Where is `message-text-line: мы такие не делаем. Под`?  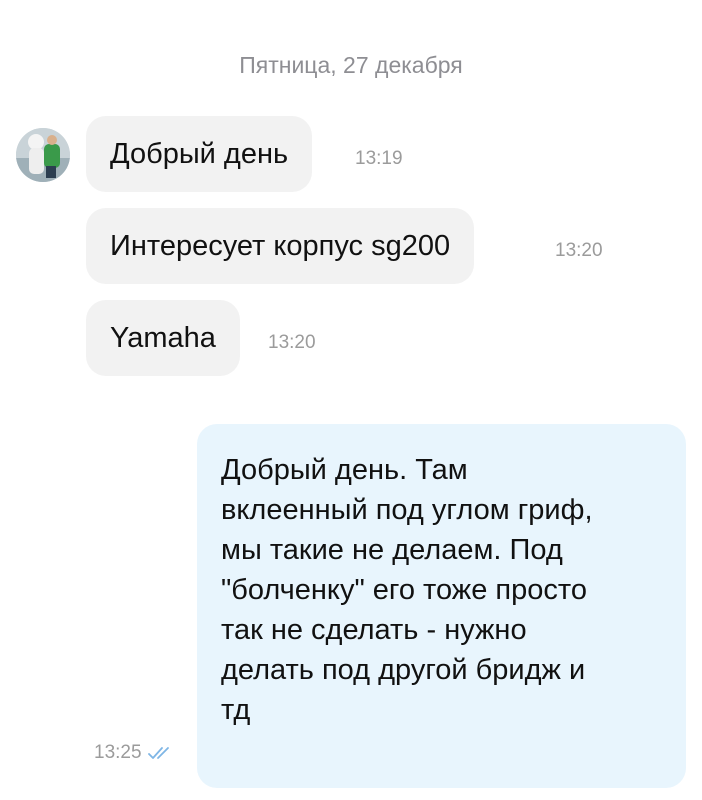
message-text-line: мы такие не делаем. Под is located at coordinates (392, 550).